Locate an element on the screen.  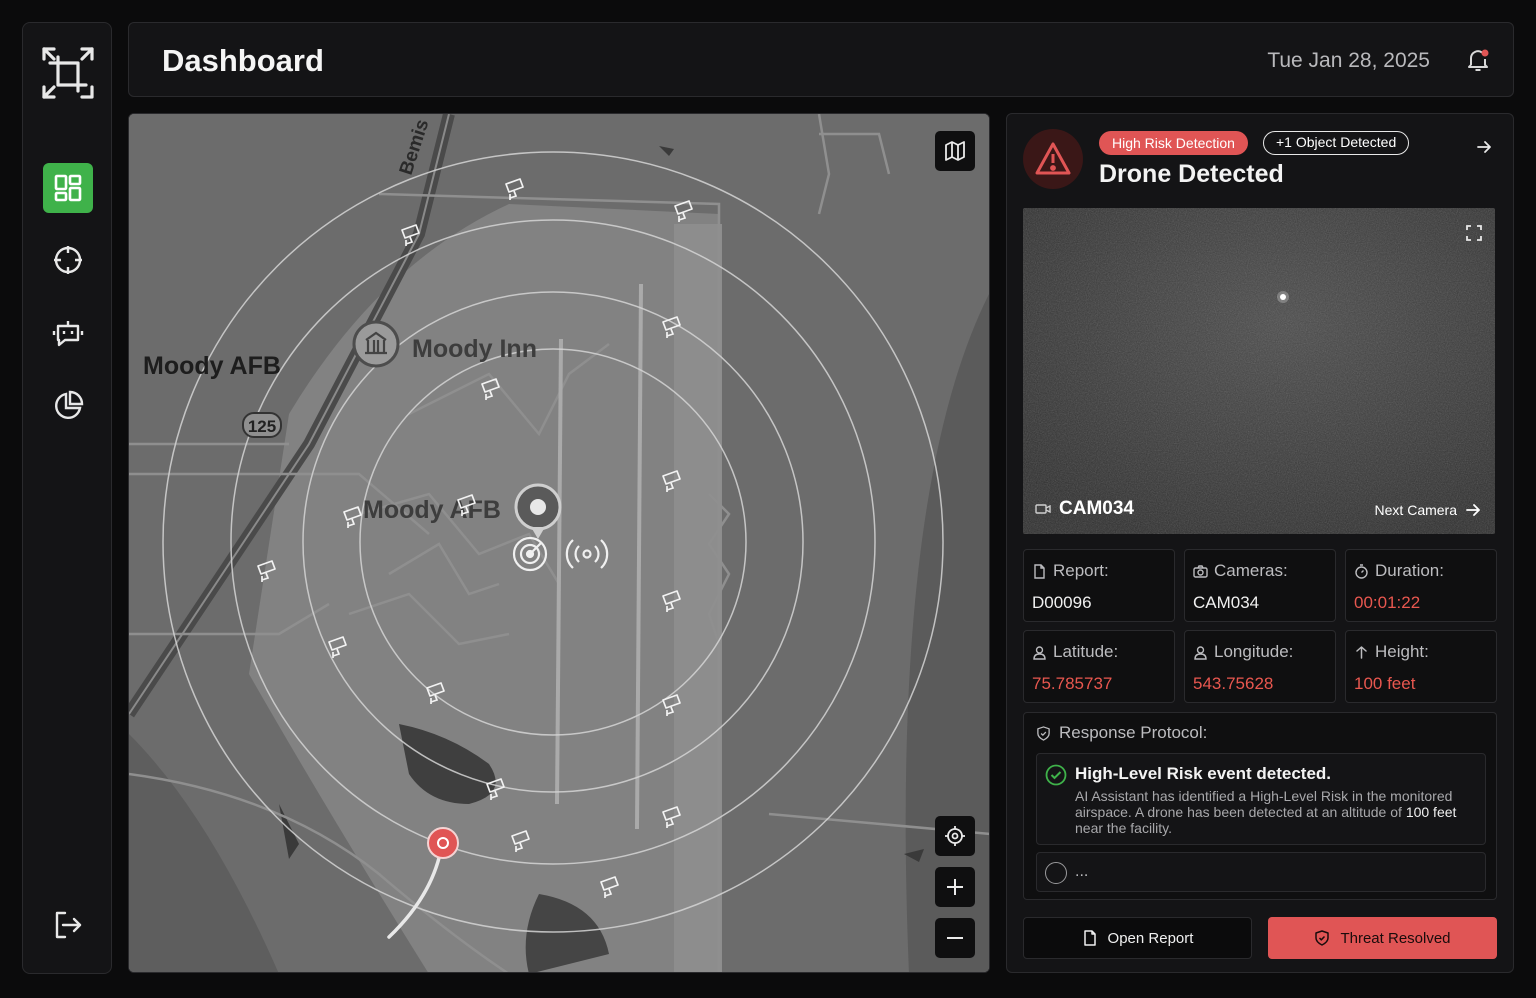
dashboard-grid-icon is located at coordinates (68, 188).